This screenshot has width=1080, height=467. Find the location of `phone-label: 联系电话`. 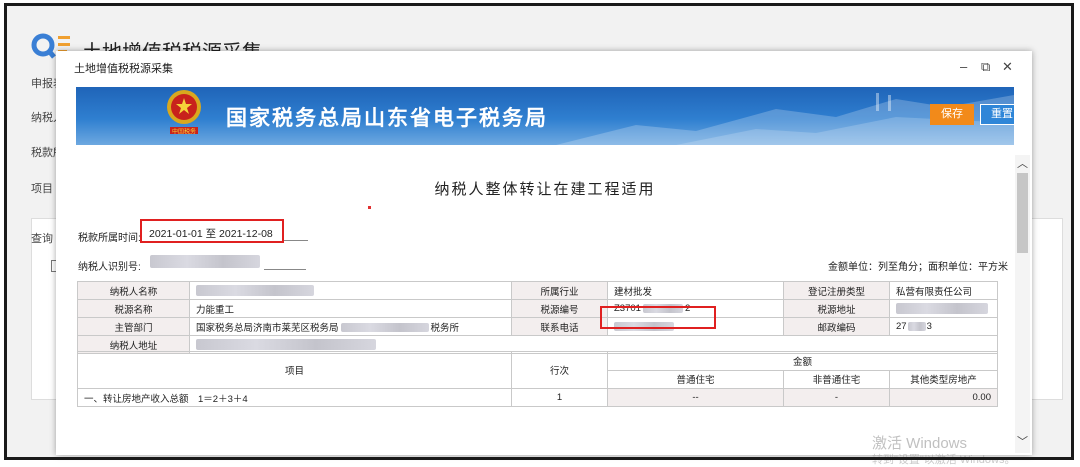

phone-label: 联系电话 is located at coordinates (559, 326).